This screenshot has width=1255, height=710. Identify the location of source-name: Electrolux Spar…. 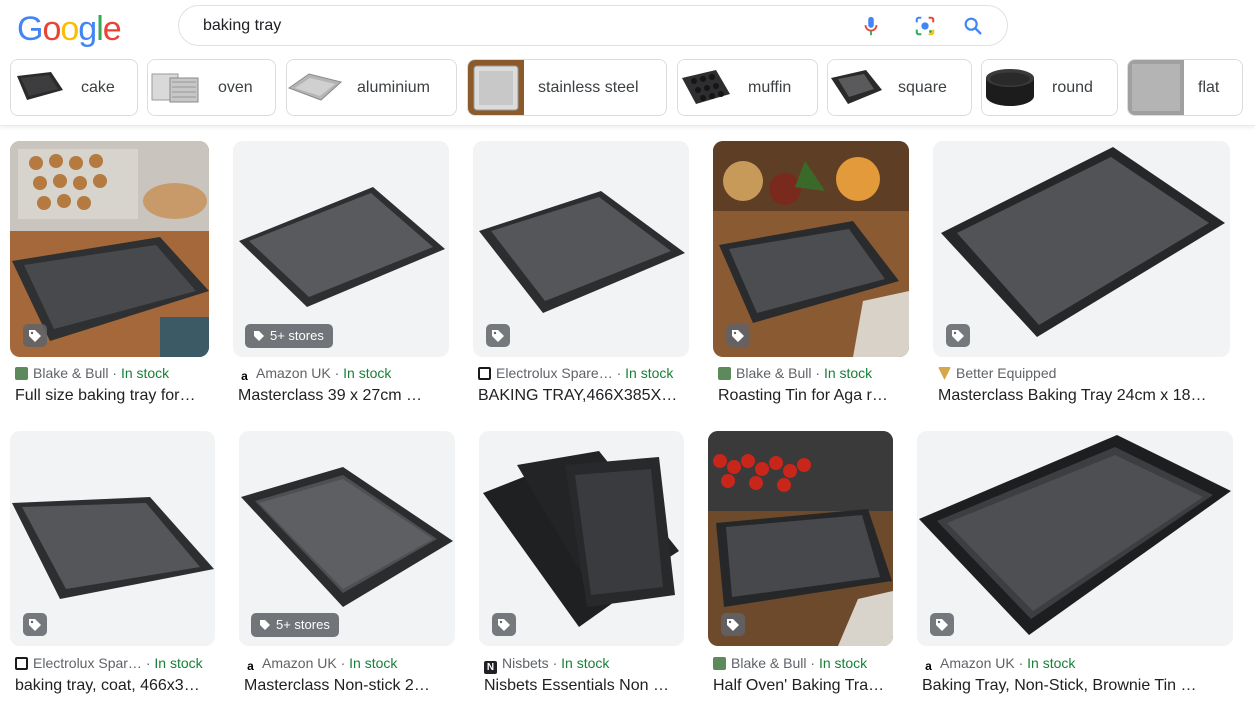
(87, 663).